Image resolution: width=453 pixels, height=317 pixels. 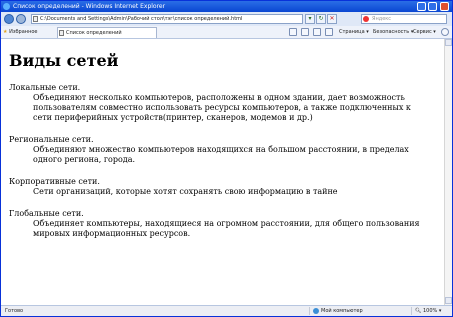 What do you see at coordinates (6, 6) in the screenshot?
I see `ie-icon` at bounding box center [6, 6].